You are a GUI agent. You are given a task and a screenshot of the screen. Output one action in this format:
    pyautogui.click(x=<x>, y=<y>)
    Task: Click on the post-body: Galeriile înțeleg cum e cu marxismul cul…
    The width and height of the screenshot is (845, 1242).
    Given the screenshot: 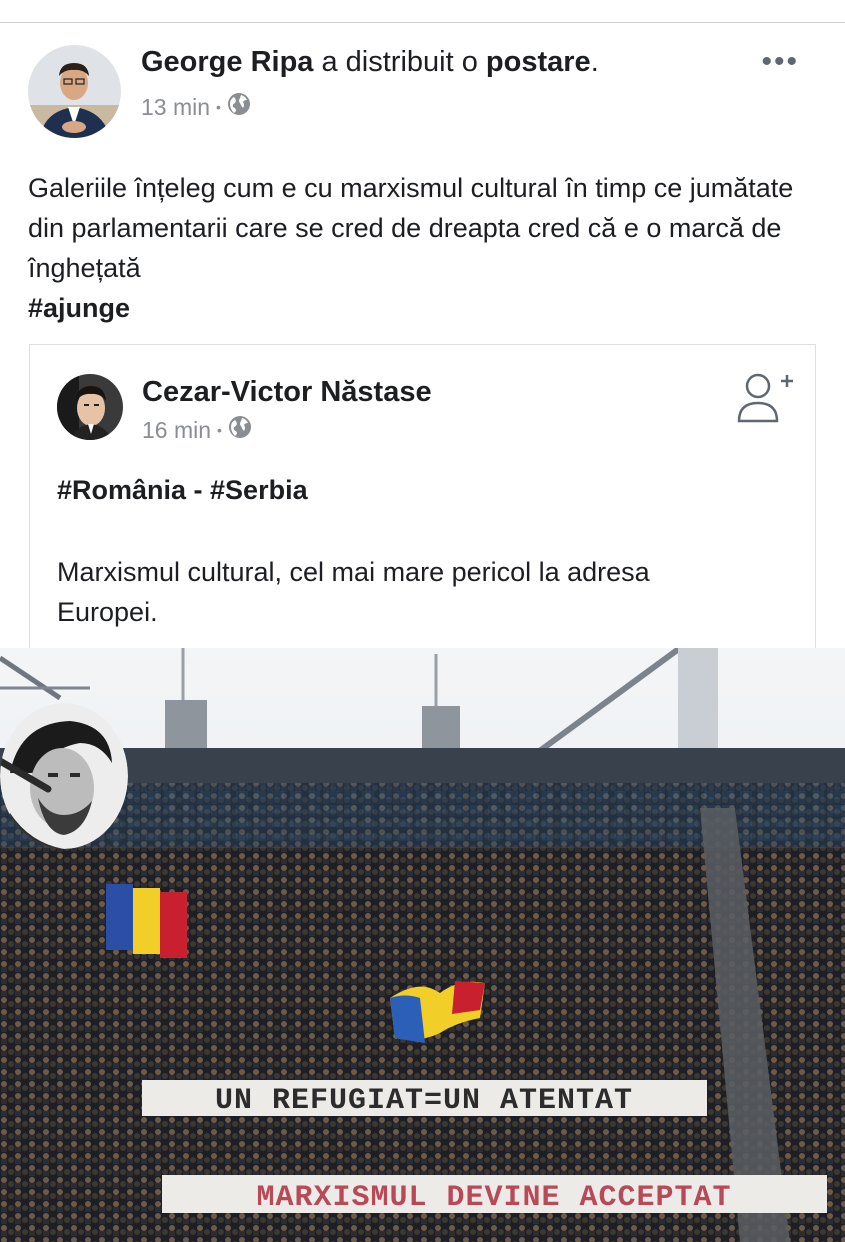 What is the action you would take?
    pyautogui.click(x=411, y=228)
    